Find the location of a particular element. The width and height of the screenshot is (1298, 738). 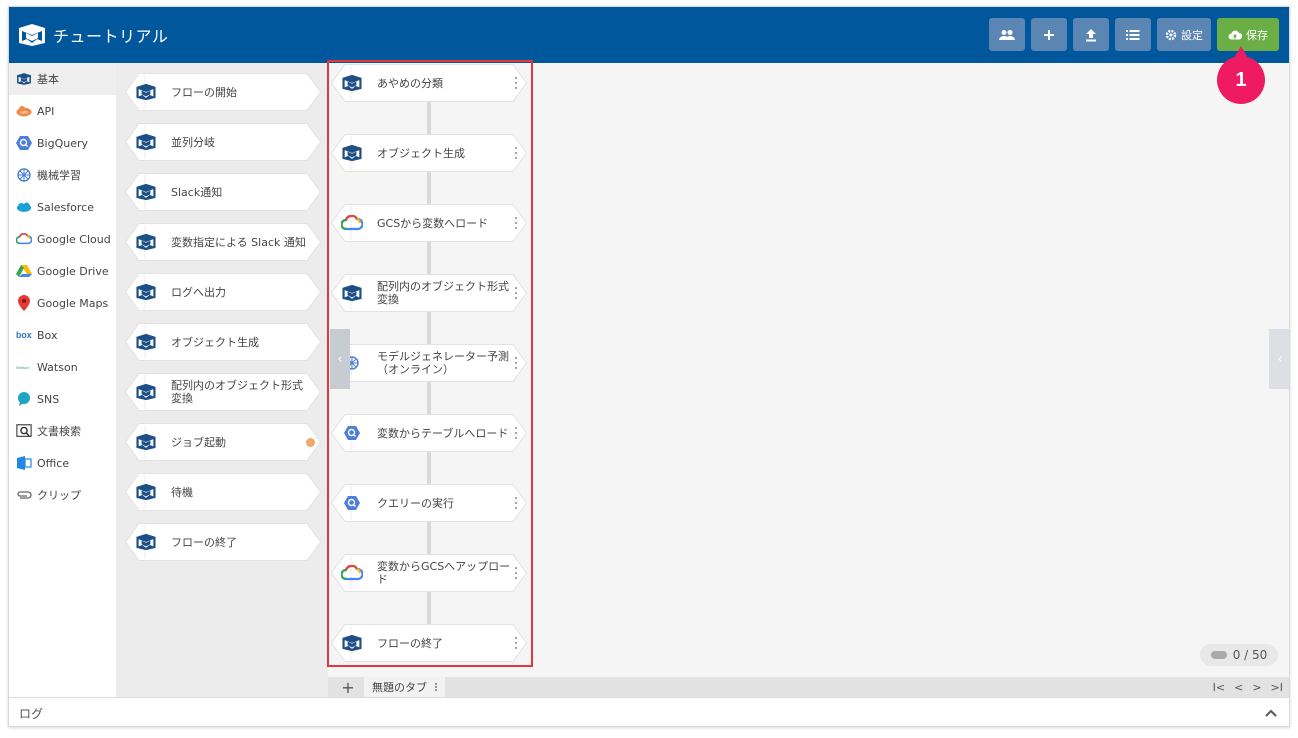

expand-panel-button: ‹ is located at coordinates (1279, 359).